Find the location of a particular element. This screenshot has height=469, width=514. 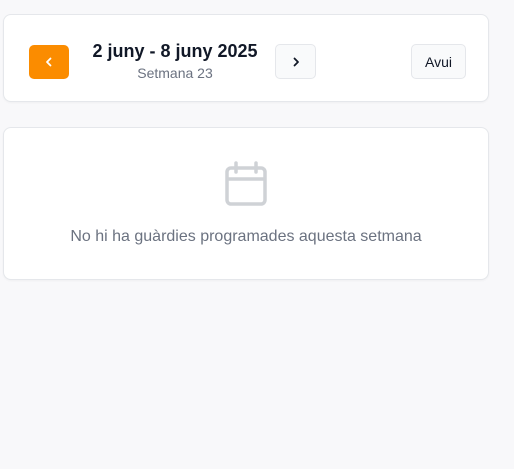

today-button: Avui is located at coordinates (438, 61).